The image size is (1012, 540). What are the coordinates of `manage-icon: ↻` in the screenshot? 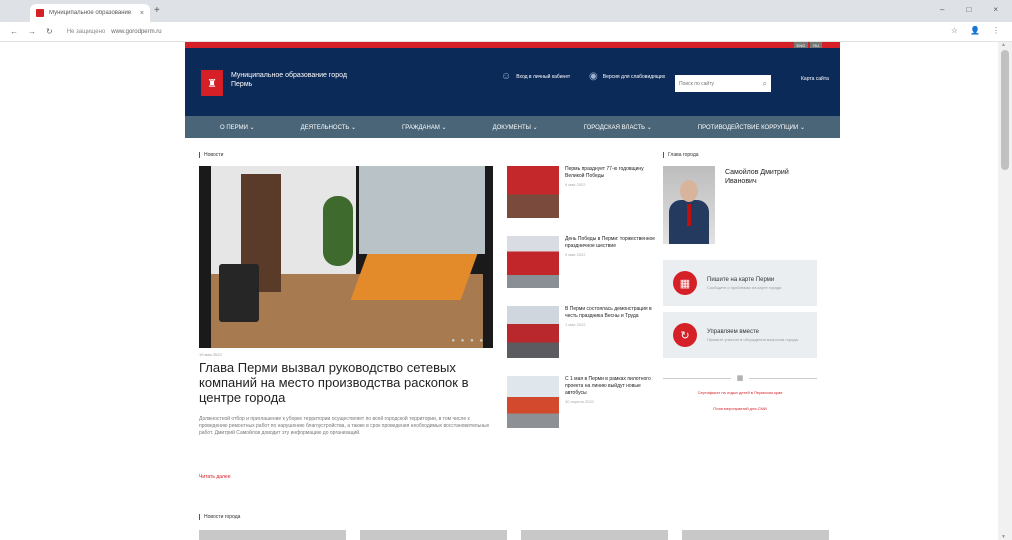 It's located at (685, 335).